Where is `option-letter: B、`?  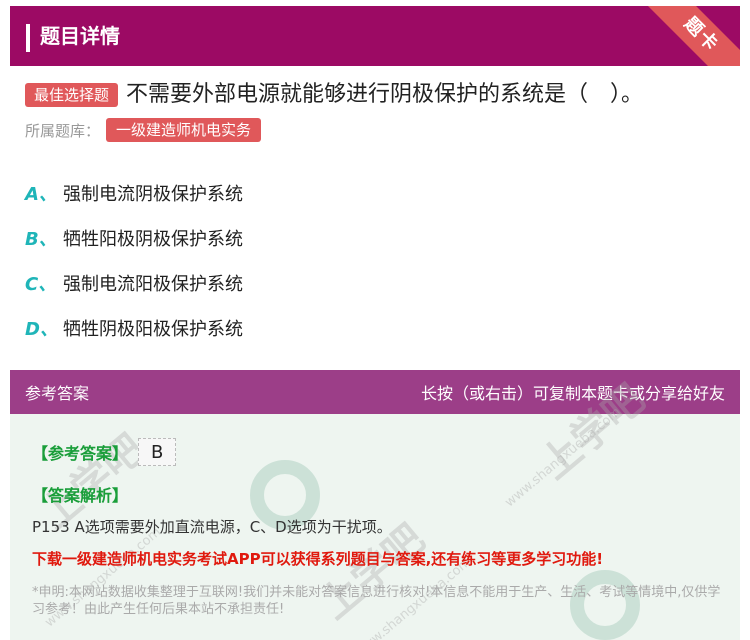
option-letter: B、 is located at coordinates (41, 239).